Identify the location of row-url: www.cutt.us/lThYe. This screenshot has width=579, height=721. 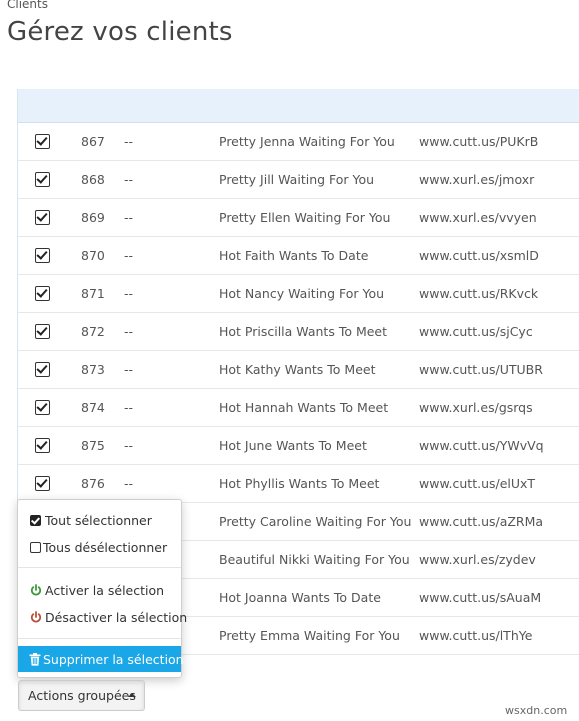
(476, 635).